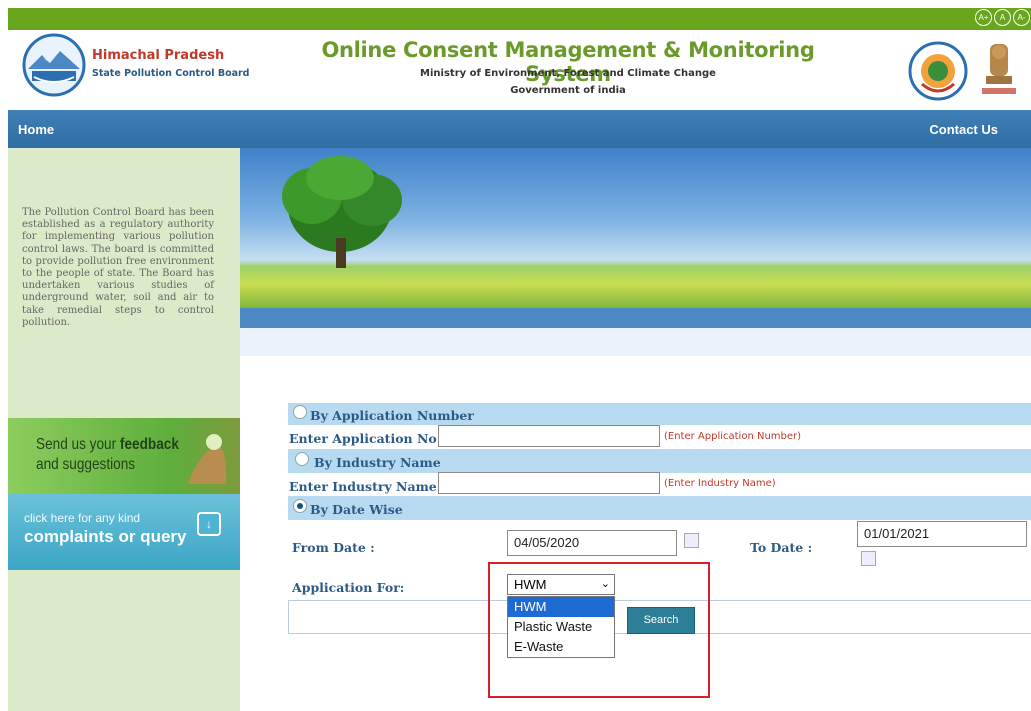 This screenshot has width=1031, height=711. What do you see at coordinates (635, 342) in the screenshot?
I see `content-spacer` at bounding box center [635, 342].